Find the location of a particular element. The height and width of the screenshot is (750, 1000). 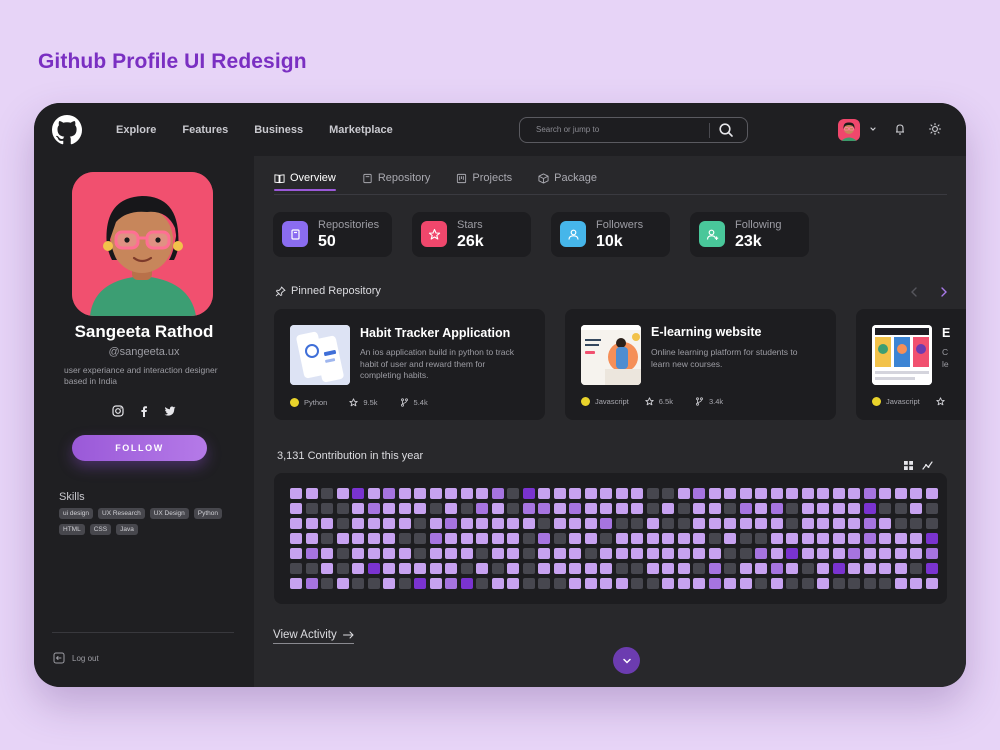

chevron-left-icon is located at coordinates (914, 292).